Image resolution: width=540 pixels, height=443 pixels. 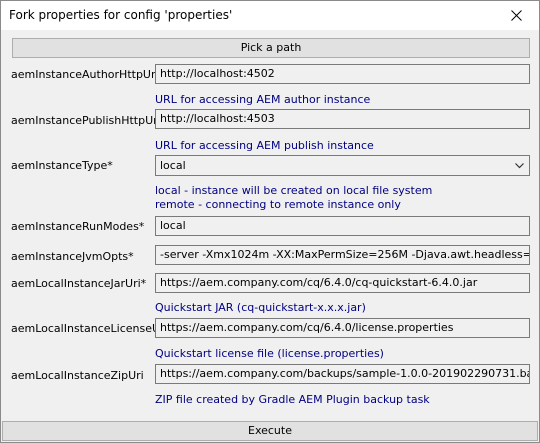 What do you see at coordinates (86, 120) in the screenshot?
I see `publish-url-label: aemInstancePublishHttpUrl` at bounding box center [86, 120].